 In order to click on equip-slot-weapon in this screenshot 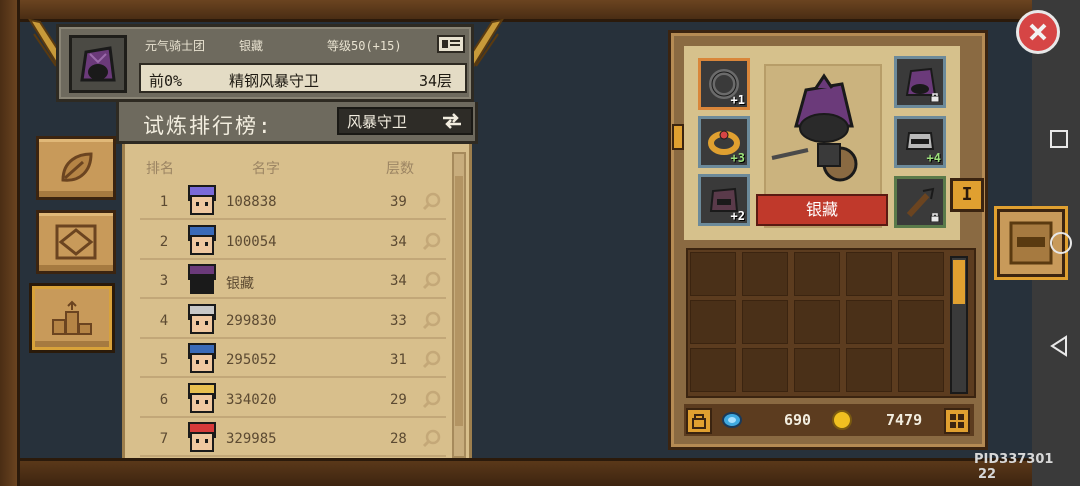, I will do `click(920, 202)`.